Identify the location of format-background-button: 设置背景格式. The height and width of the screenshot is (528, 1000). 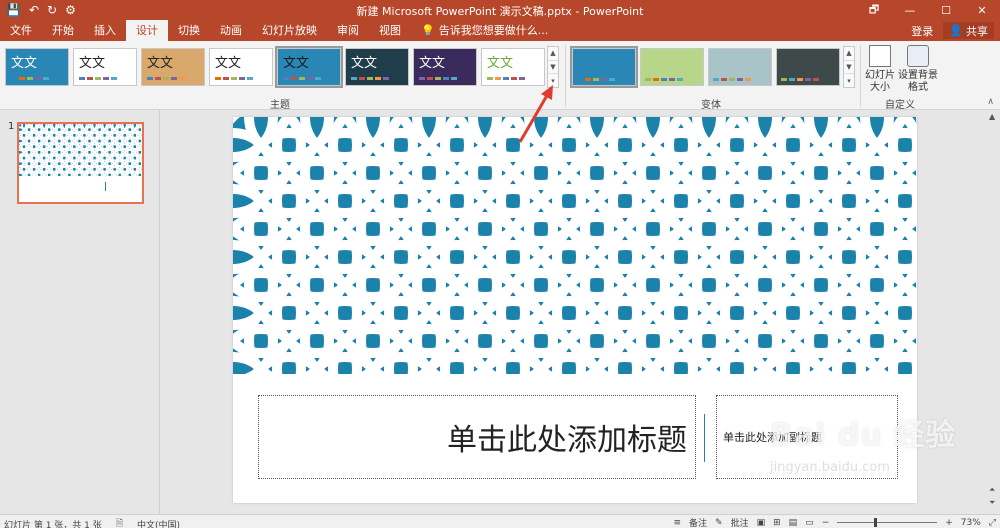
(918, 69).